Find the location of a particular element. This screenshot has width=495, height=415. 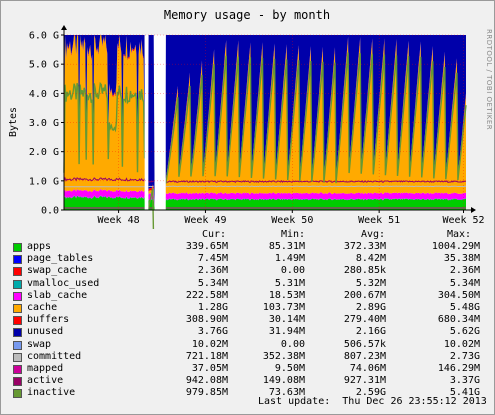

legend-header-min: Min: is located at coordinates (293, 234).